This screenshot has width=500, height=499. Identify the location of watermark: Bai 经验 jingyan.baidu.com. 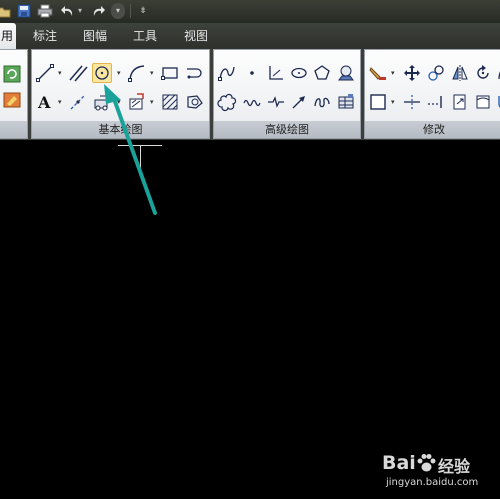
(437, 472).